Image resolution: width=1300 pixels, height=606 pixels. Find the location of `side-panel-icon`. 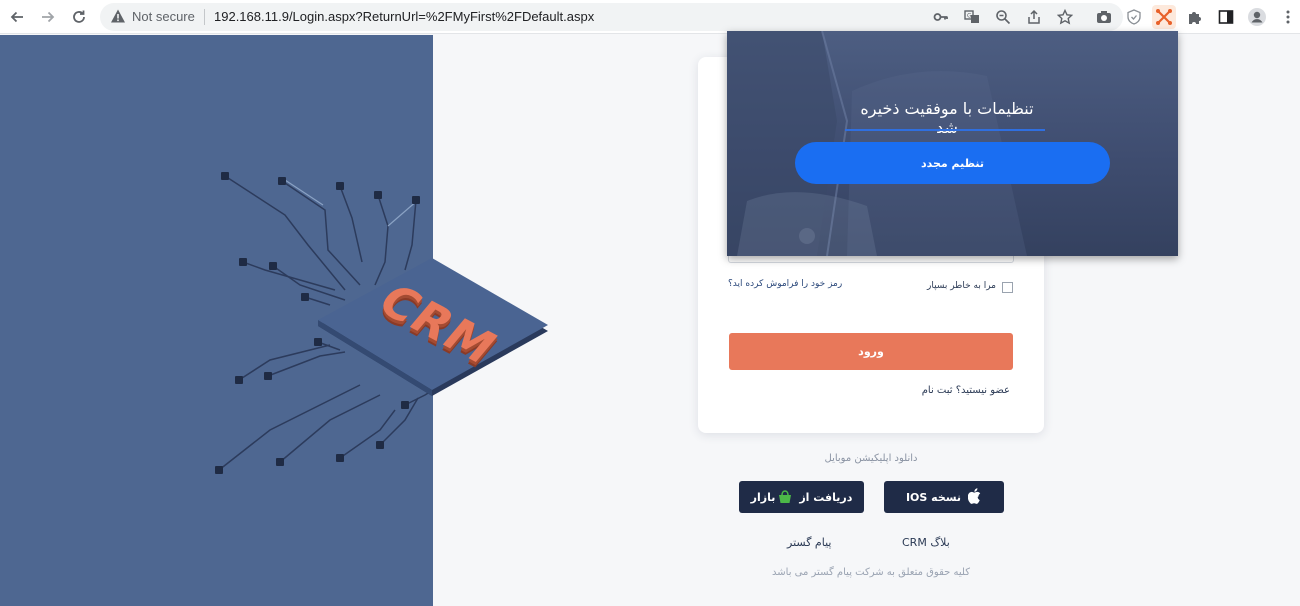

side-panel-icon is located at coordinates (1226, 17).